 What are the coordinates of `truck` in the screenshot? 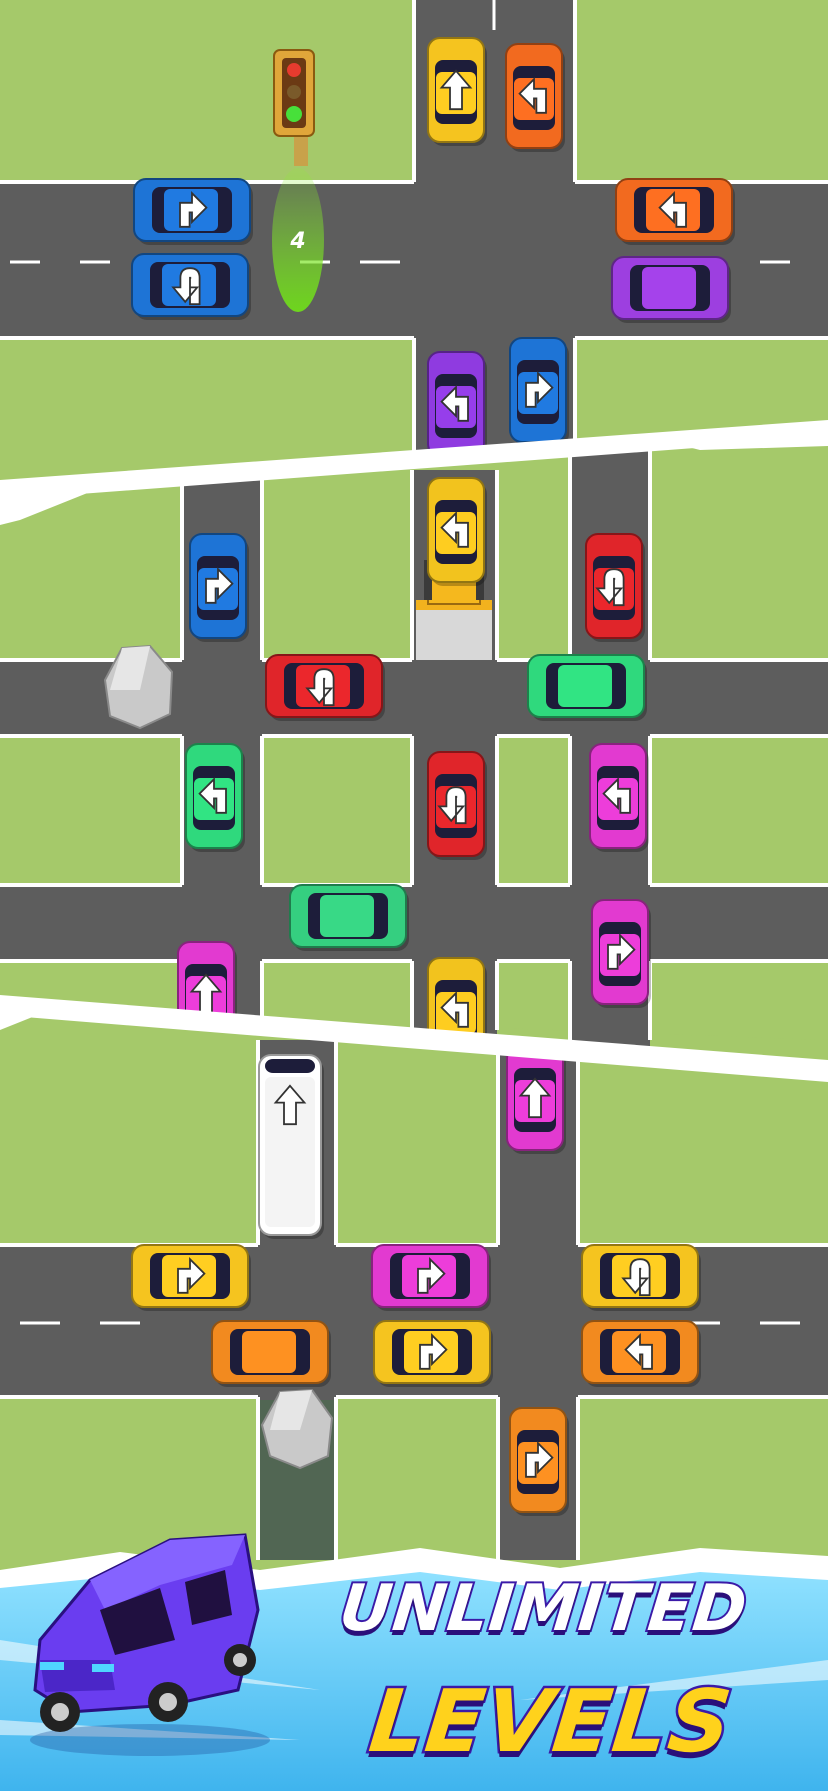 It's located at (291, 1146).